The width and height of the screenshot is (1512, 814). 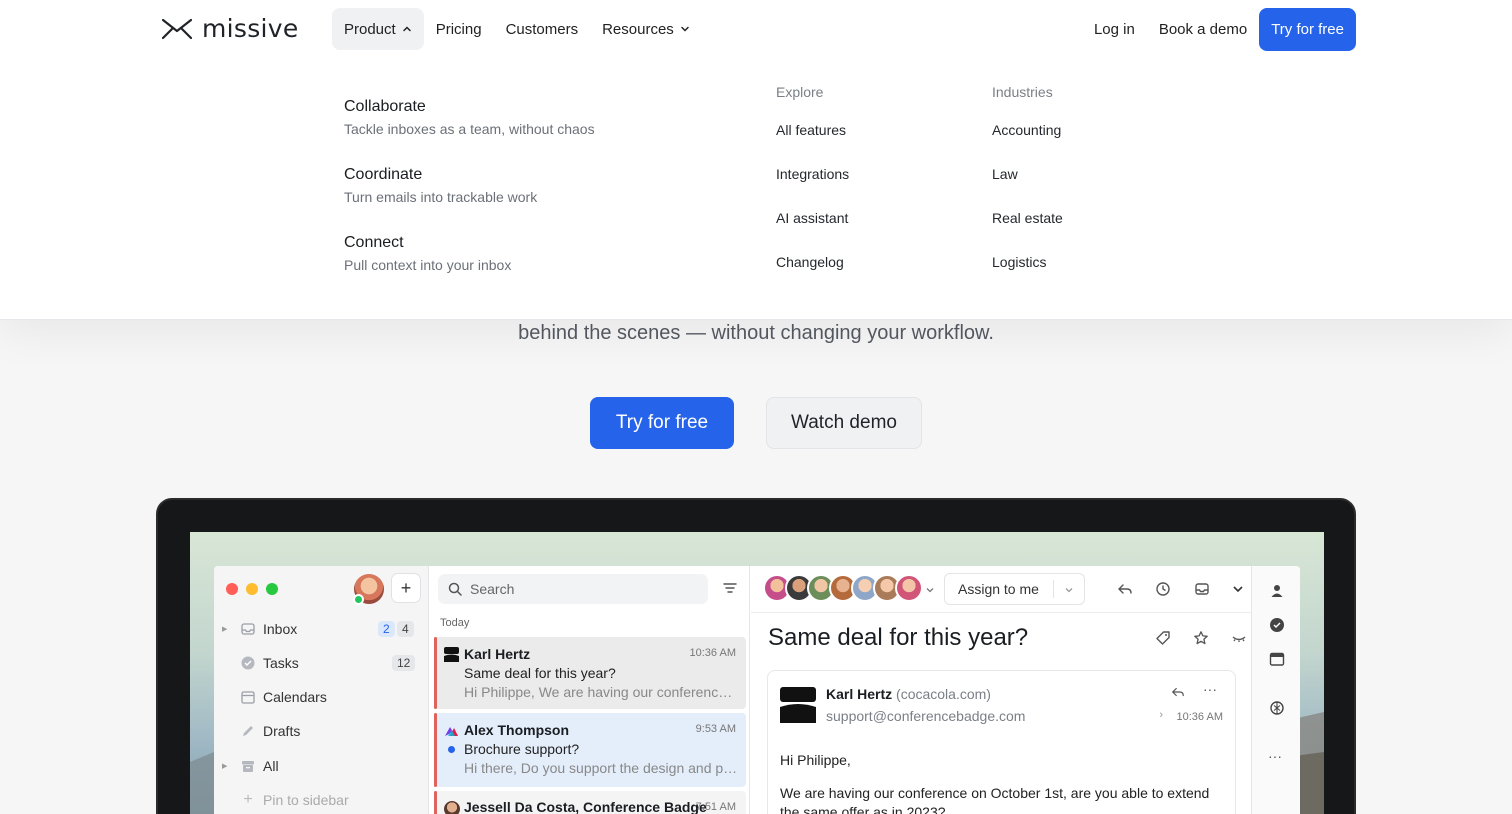 I want to click on maximize-window-icon, so click(x=272, y=589).